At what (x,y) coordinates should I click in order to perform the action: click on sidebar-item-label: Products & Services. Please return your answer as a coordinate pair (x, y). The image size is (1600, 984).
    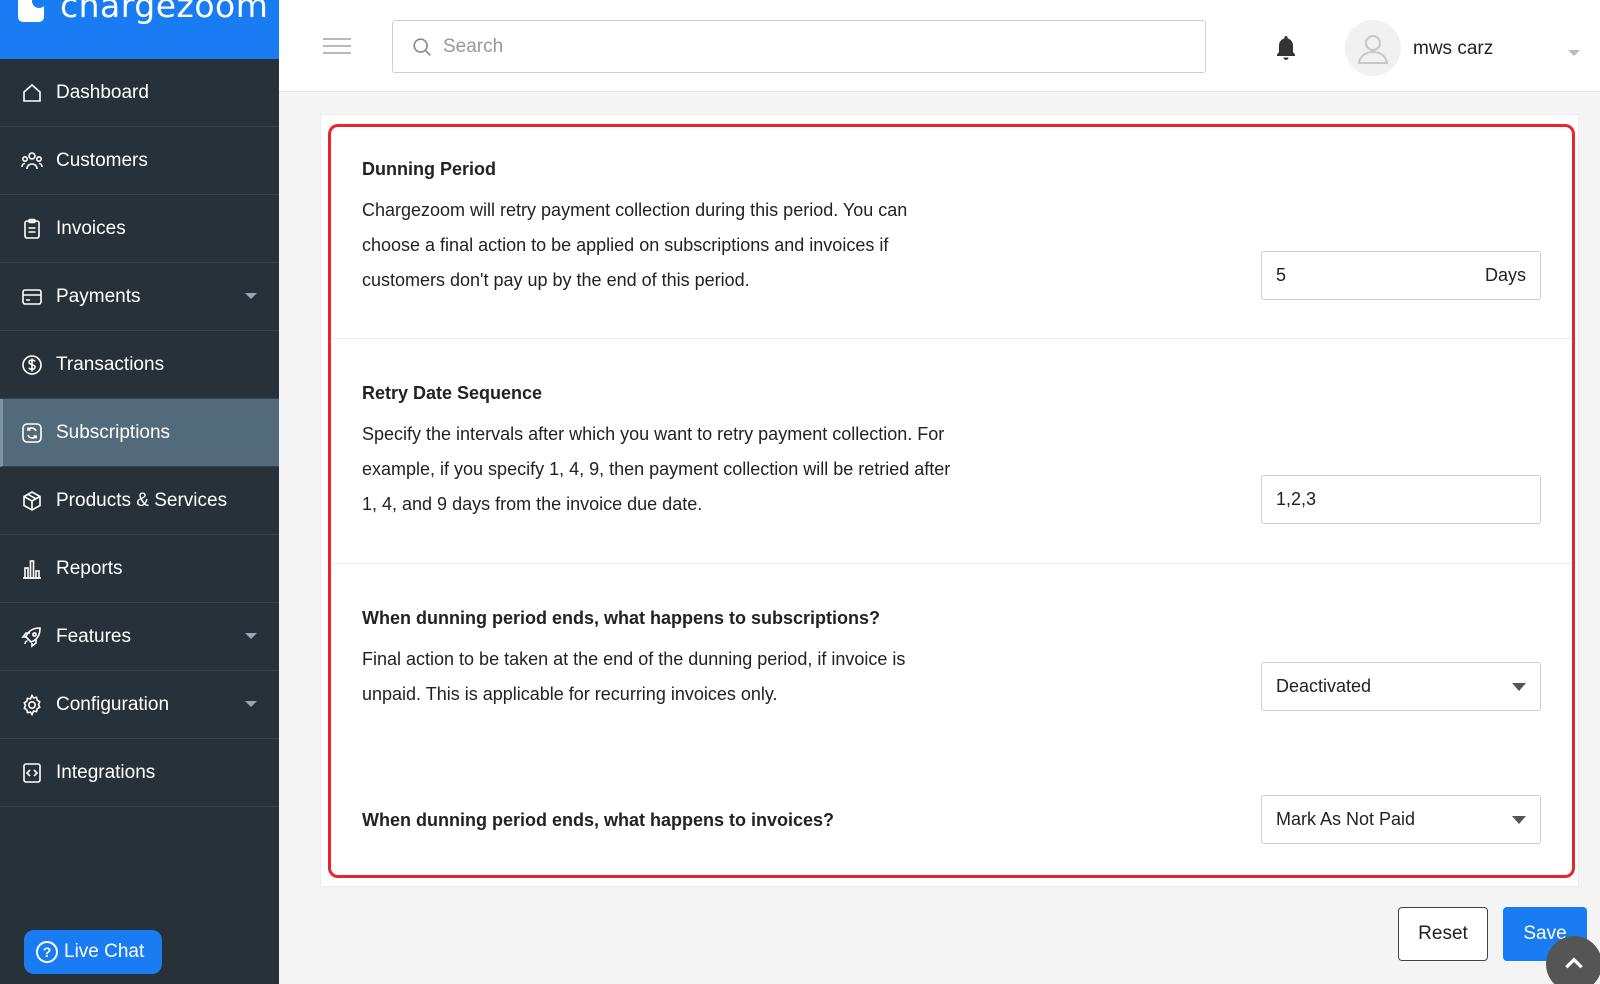
    Looking at the image, I should click on (142, 500).